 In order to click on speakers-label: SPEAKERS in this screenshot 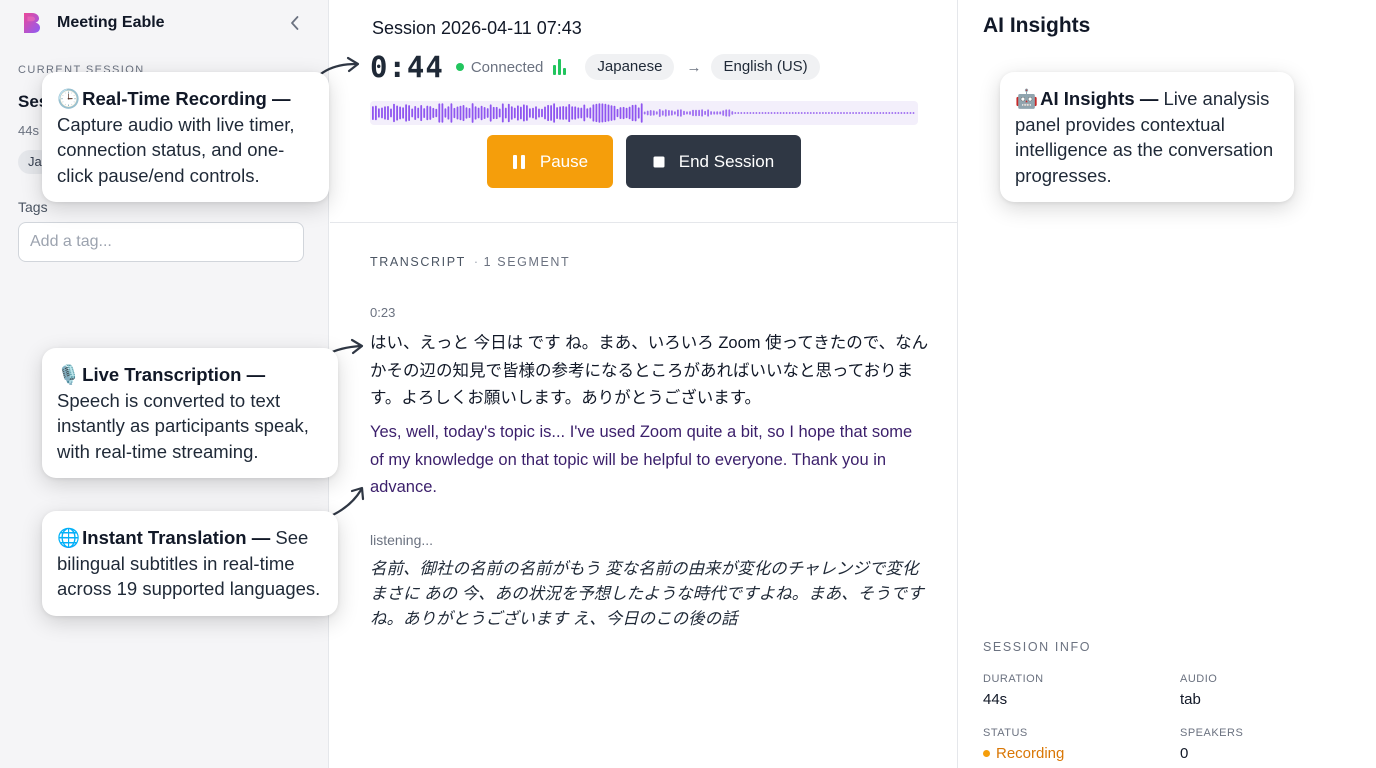, I will do `click(1212, 733)`.